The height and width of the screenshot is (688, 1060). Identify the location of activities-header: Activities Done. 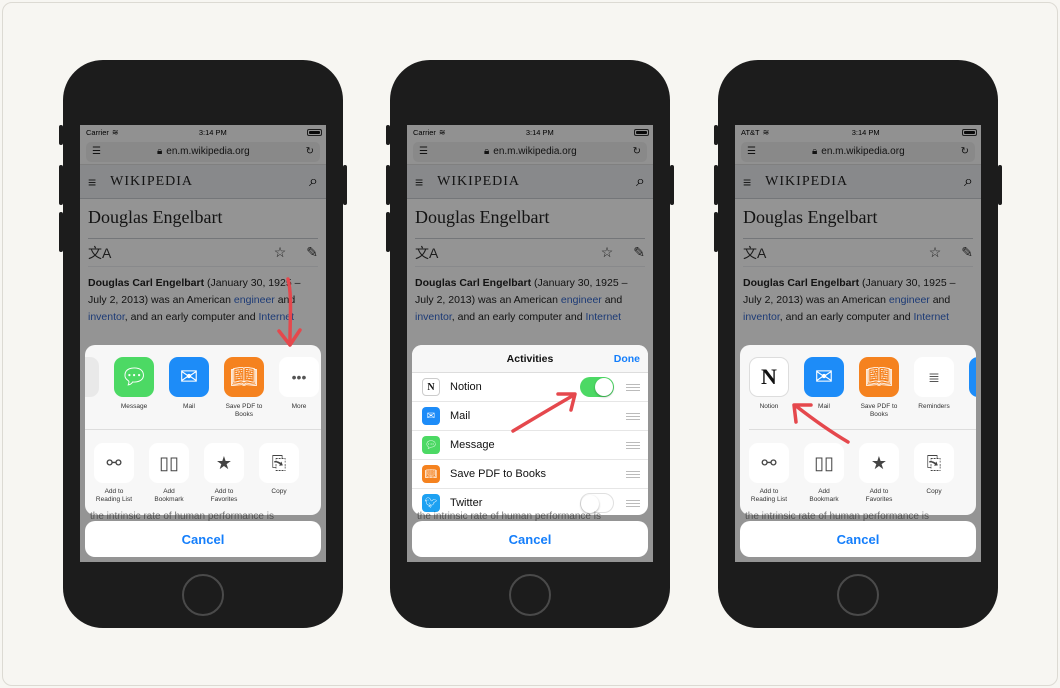
(530, 359).